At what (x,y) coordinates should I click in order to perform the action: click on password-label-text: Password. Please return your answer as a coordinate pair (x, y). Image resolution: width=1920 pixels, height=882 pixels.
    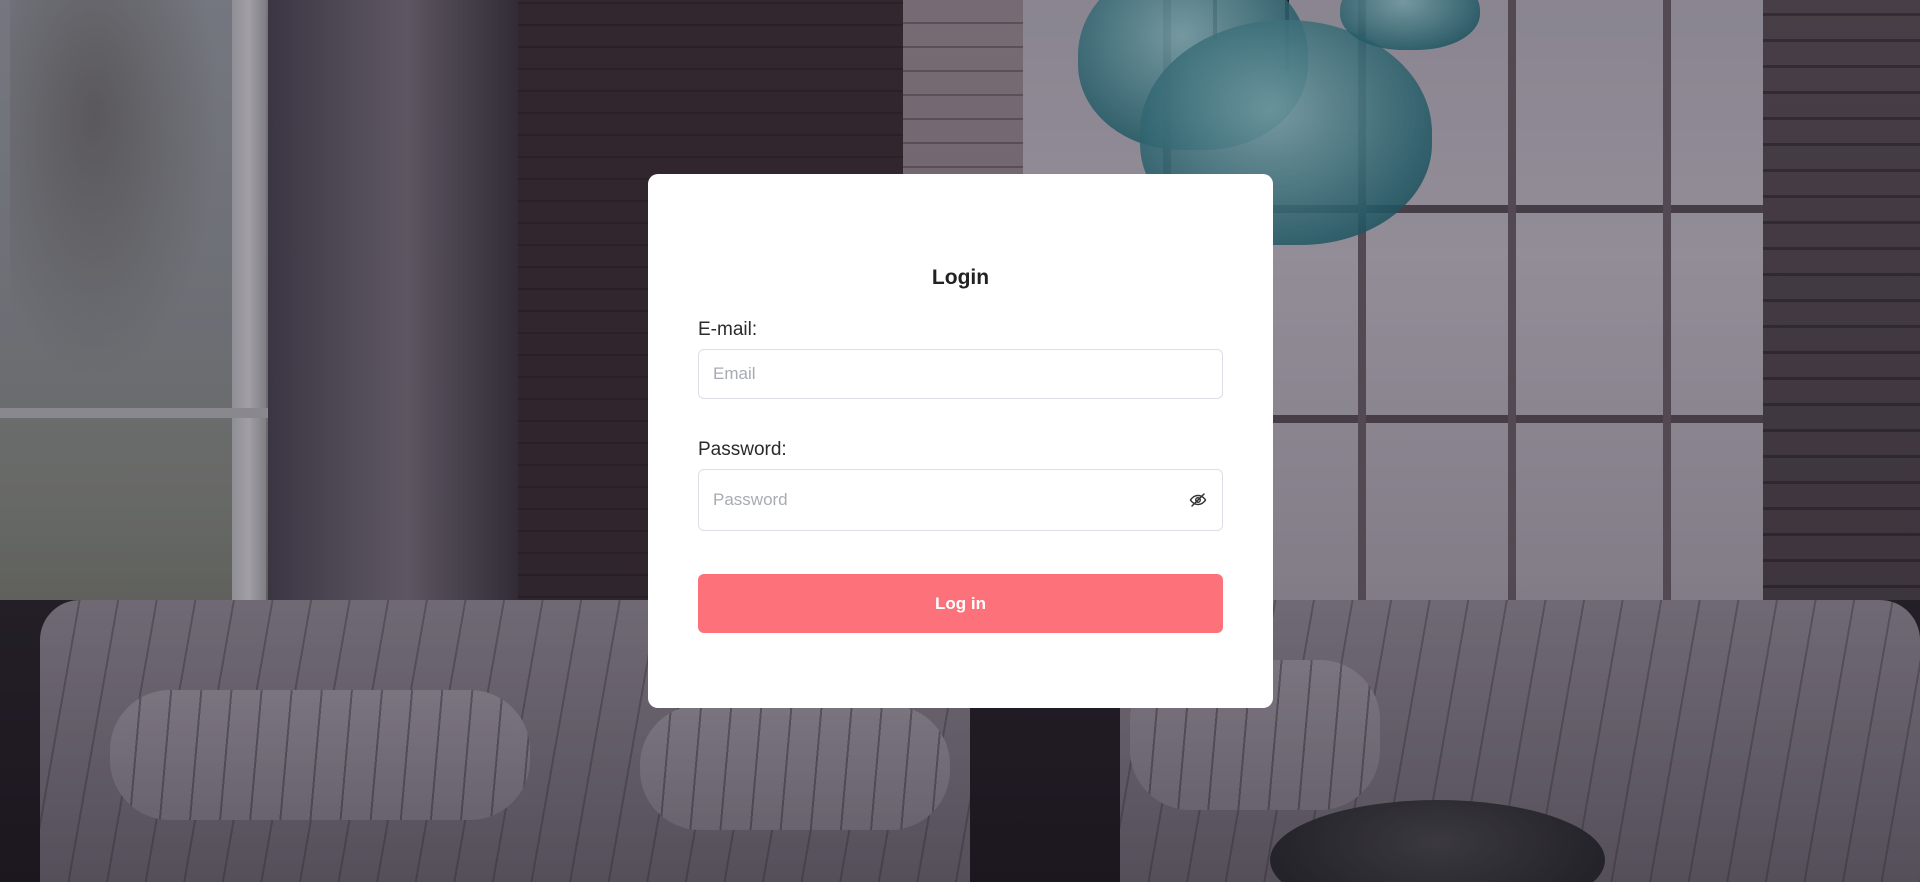
    Looking at the image, I should click on (740, 449).